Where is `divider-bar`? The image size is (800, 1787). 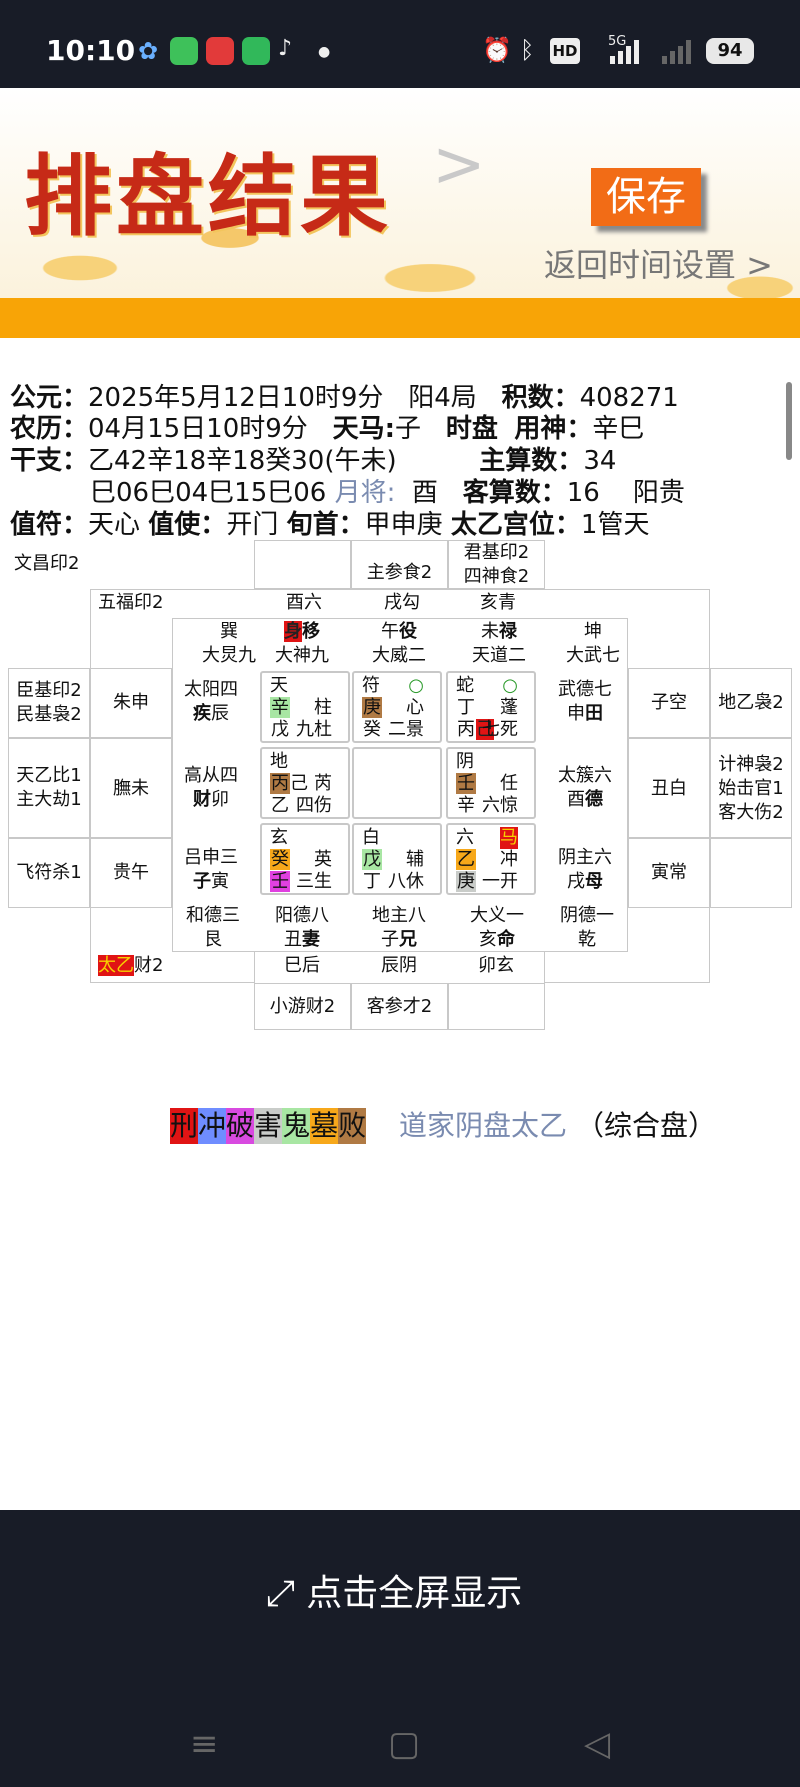
divider-bar is located at coordinates (400, 318).